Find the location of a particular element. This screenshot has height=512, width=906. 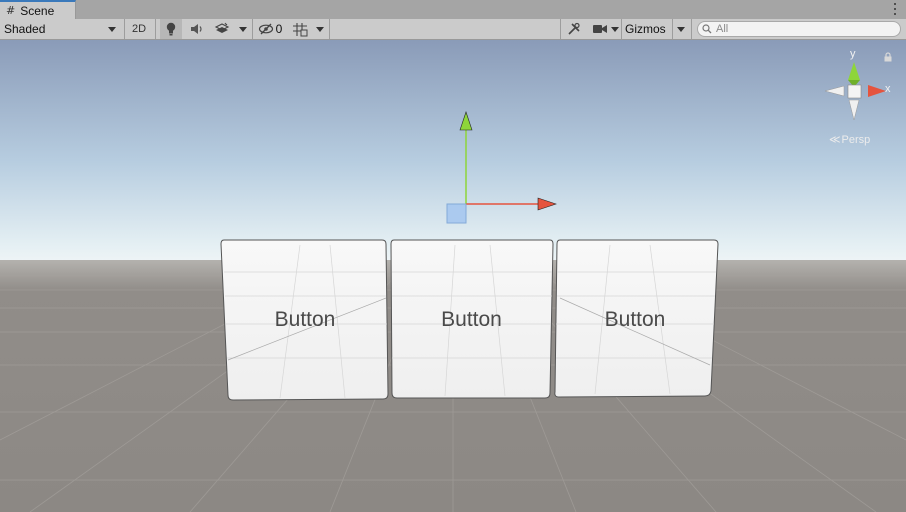

ui-button-2: Button is located at coordinates (471, 319).